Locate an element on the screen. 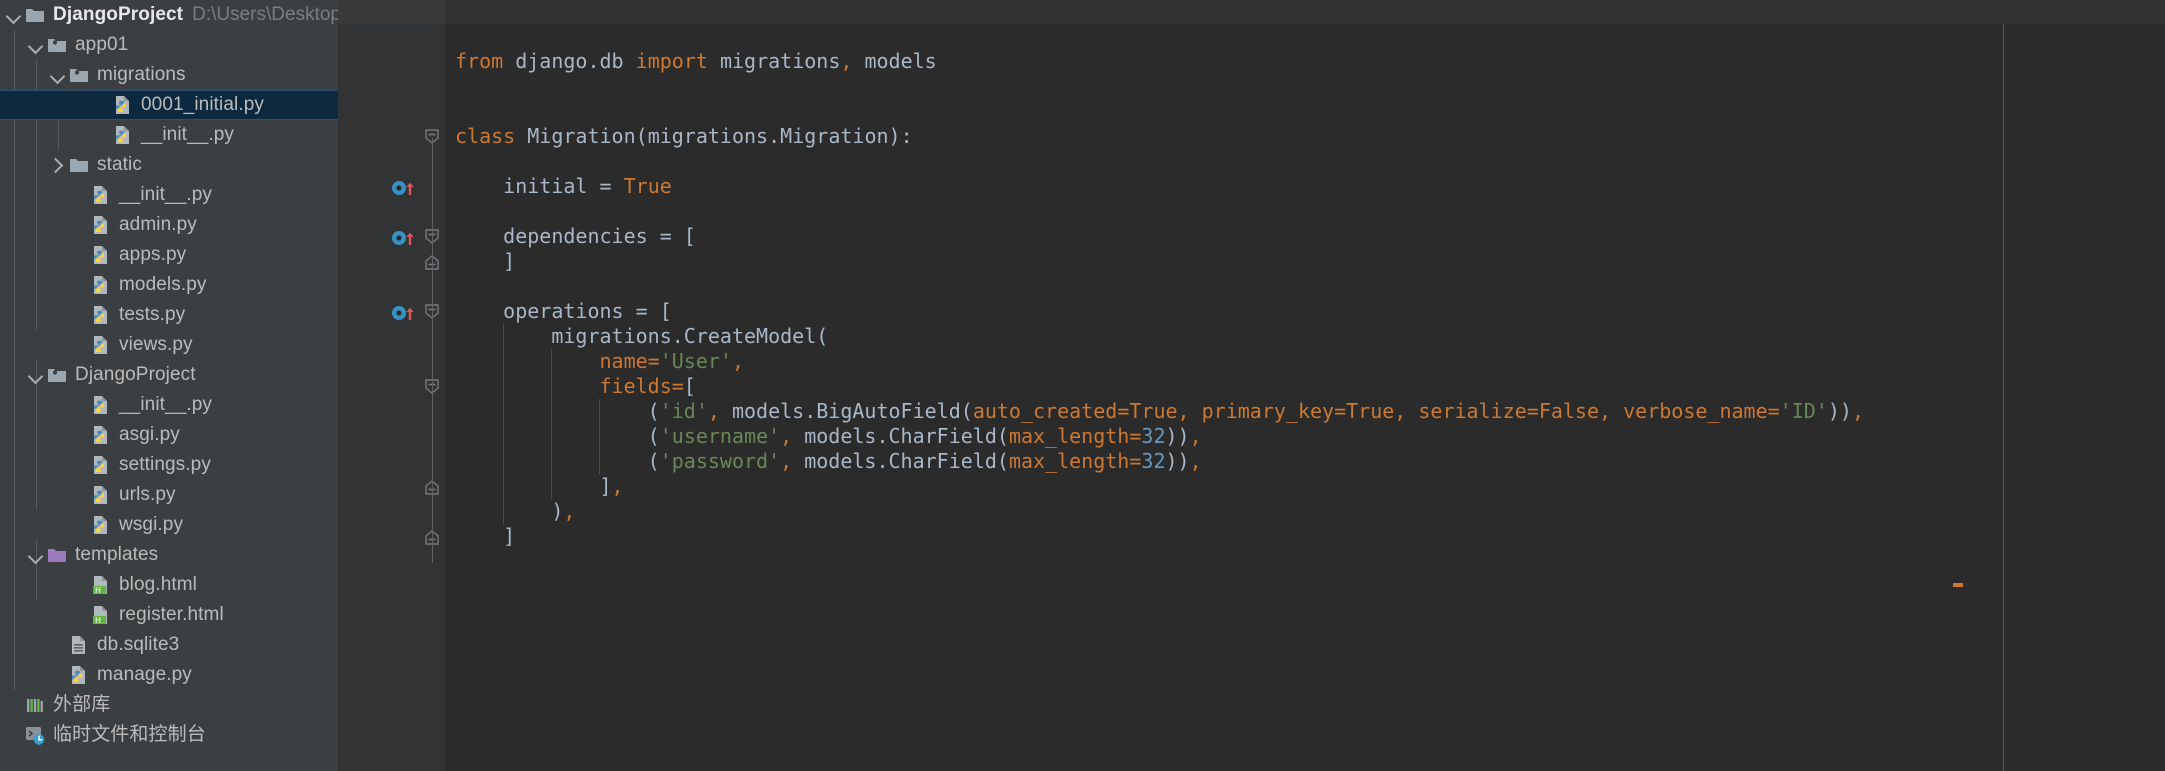 This screenshot has height=771, width=2165. code-line: operations = [ is located at coordinates (1154, 311).